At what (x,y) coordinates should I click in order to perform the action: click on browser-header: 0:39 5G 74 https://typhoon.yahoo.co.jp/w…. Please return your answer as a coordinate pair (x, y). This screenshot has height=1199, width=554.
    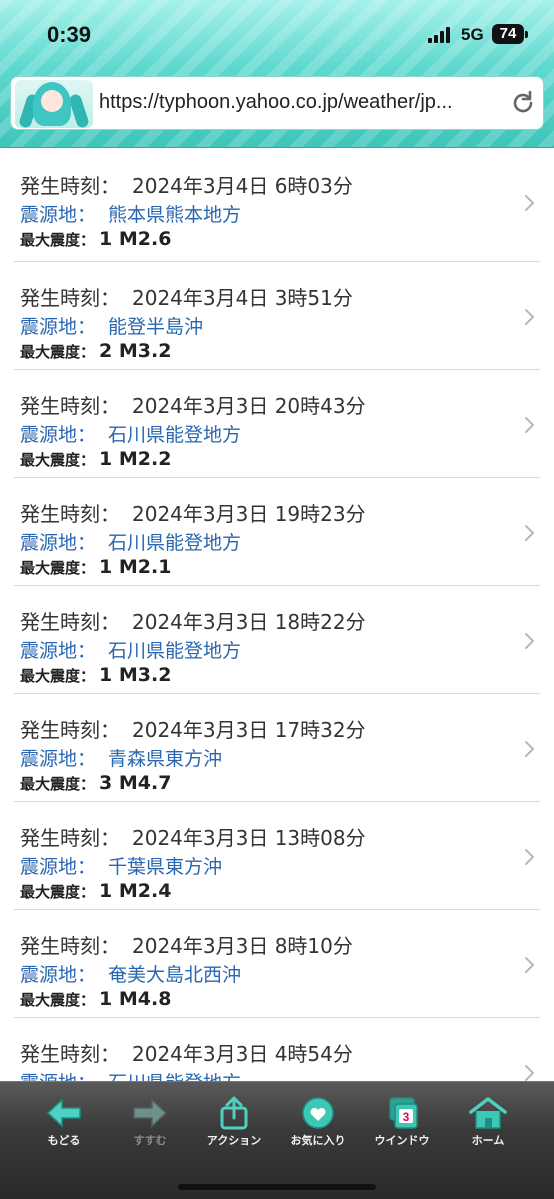
    Looking at the image, I should click on (277, 74).